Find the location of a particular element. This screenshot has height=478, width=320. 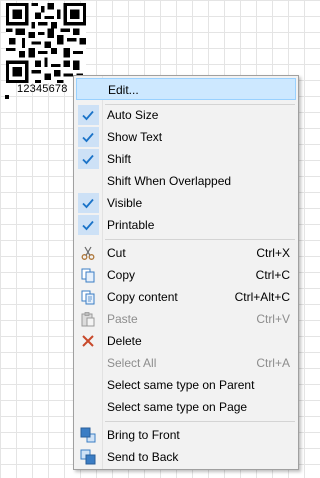

menu-item-paste: Paste Ctrl+V is located at coordinates (186, 319).